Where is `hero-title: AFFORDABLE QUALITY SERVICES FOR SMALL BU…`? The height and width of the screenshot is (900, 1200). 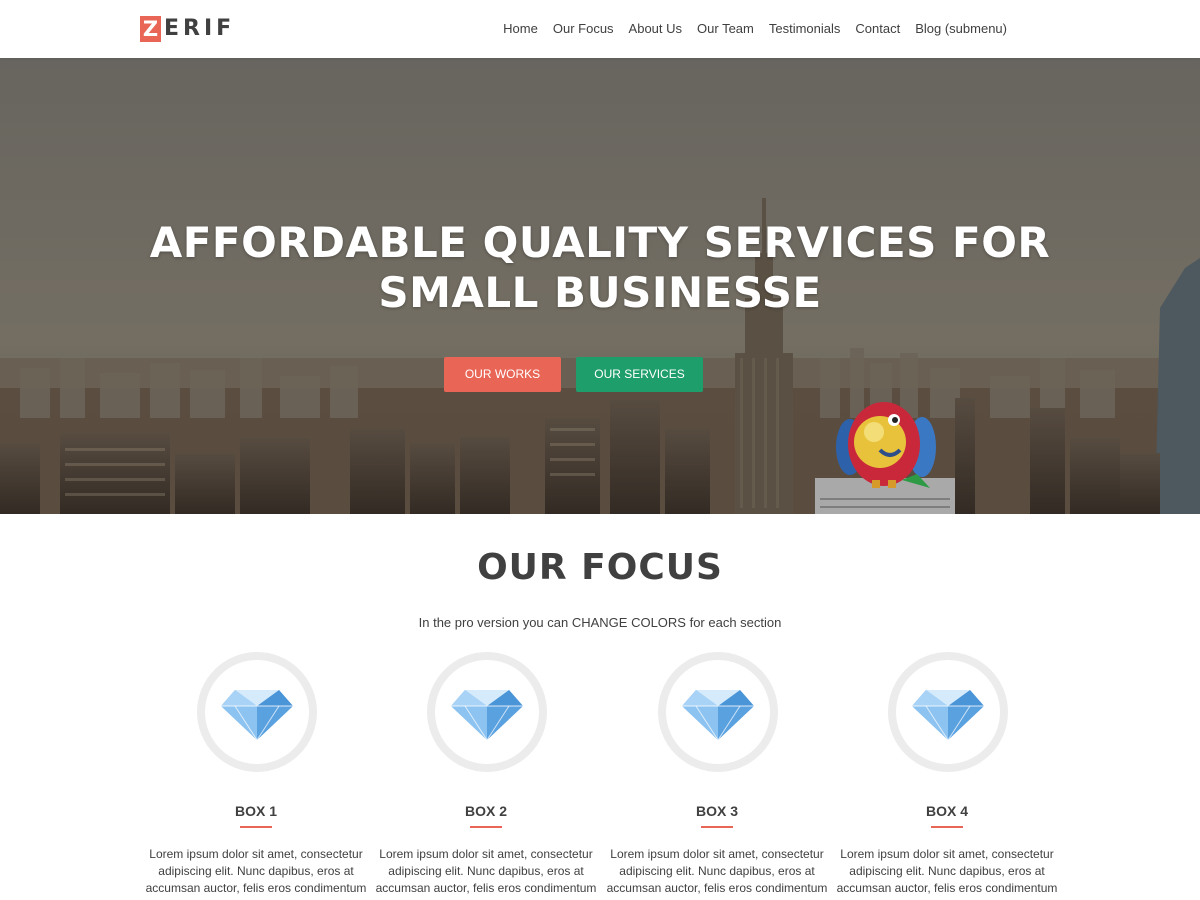 hero-title: AFFORDABLE QUALITY SERVICES FOR SMALL BU… is located at coordinates (600, 268).